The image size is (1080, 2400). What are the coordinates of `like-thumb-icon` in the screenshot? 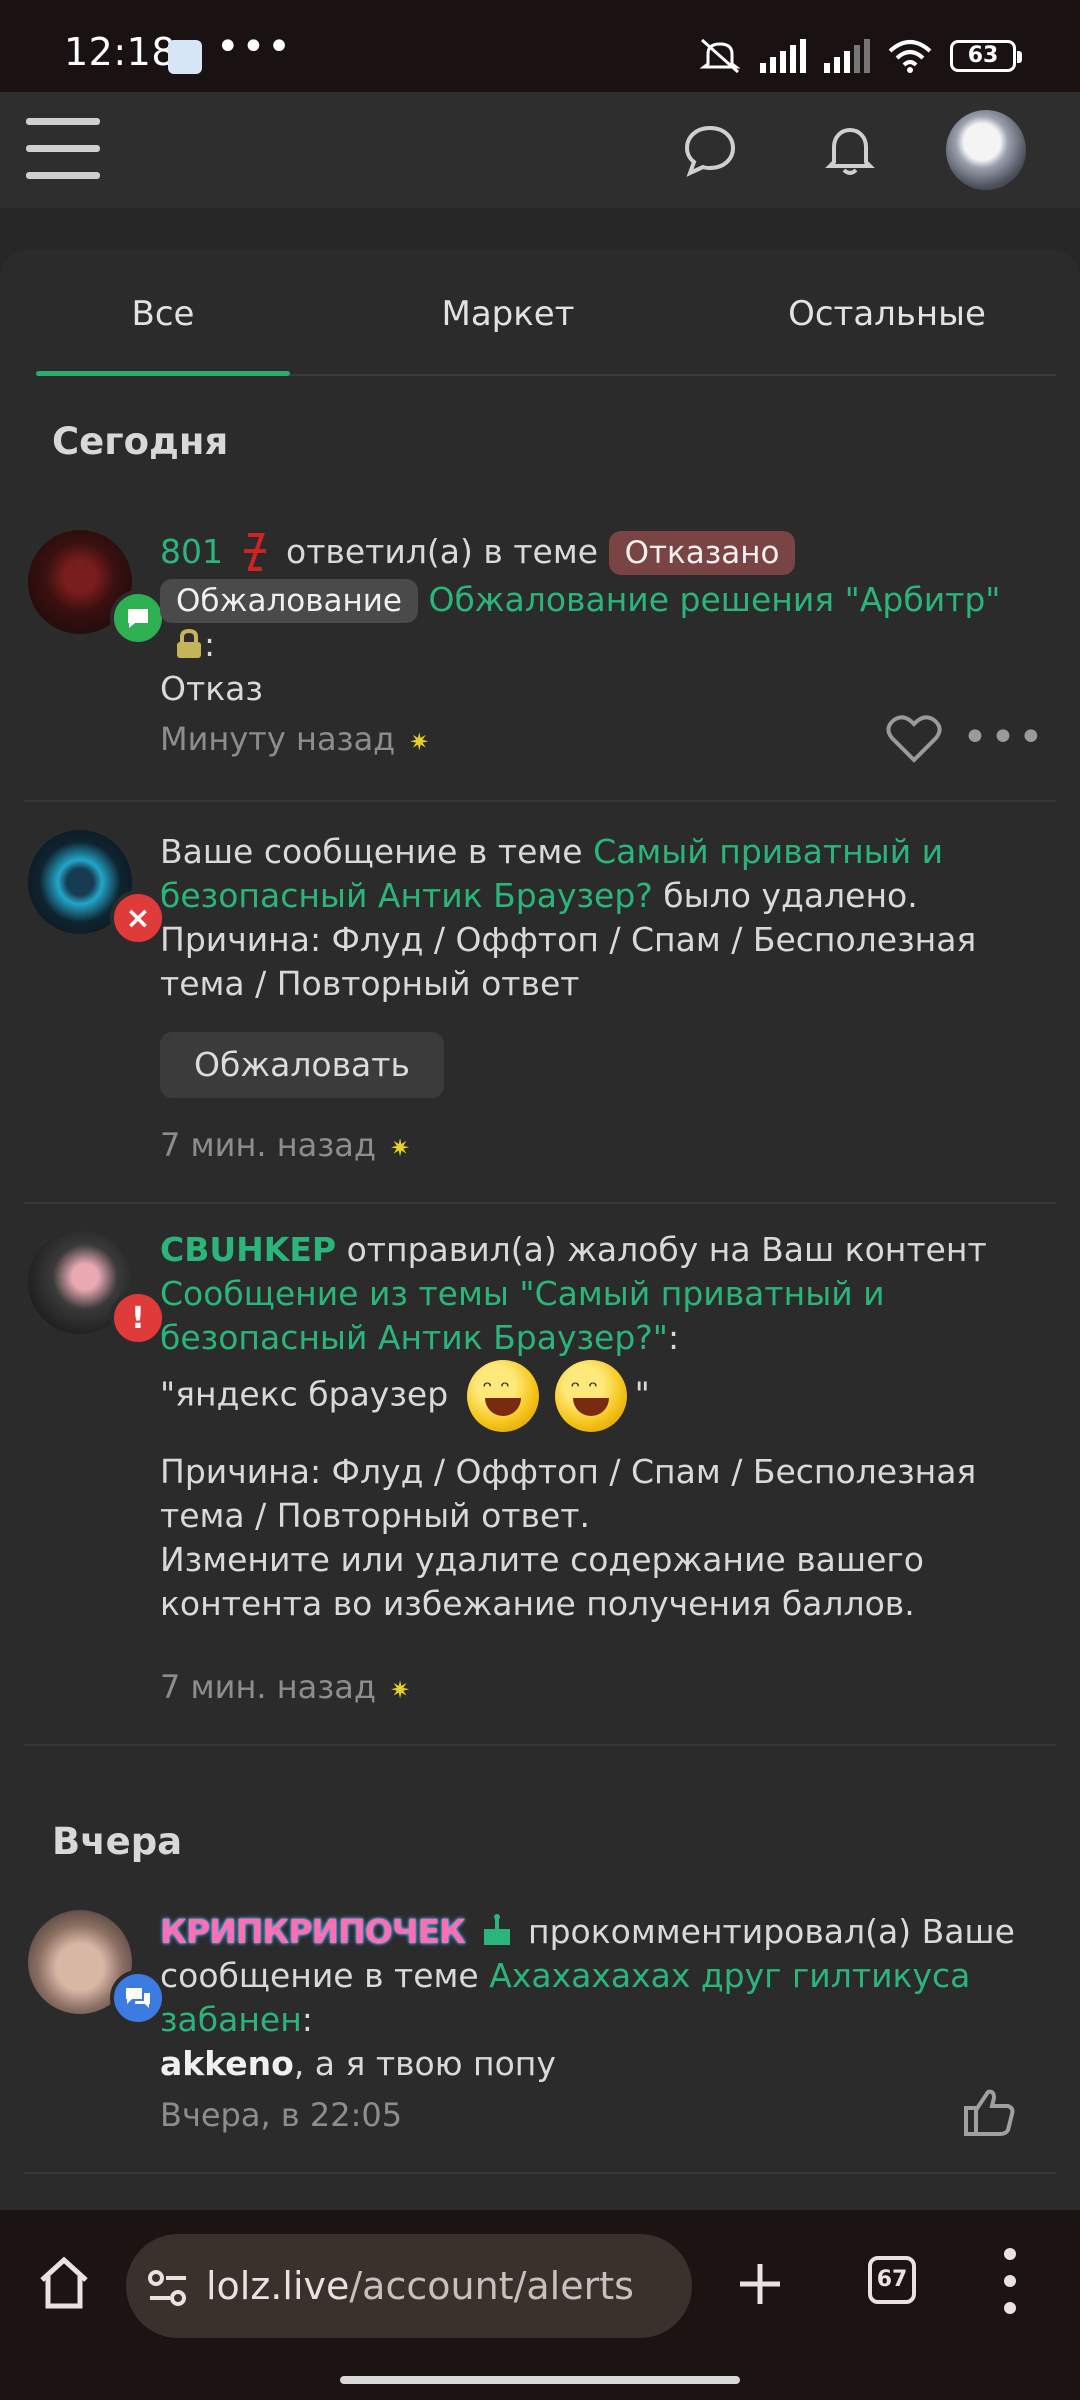 It's located at (989, 2112).